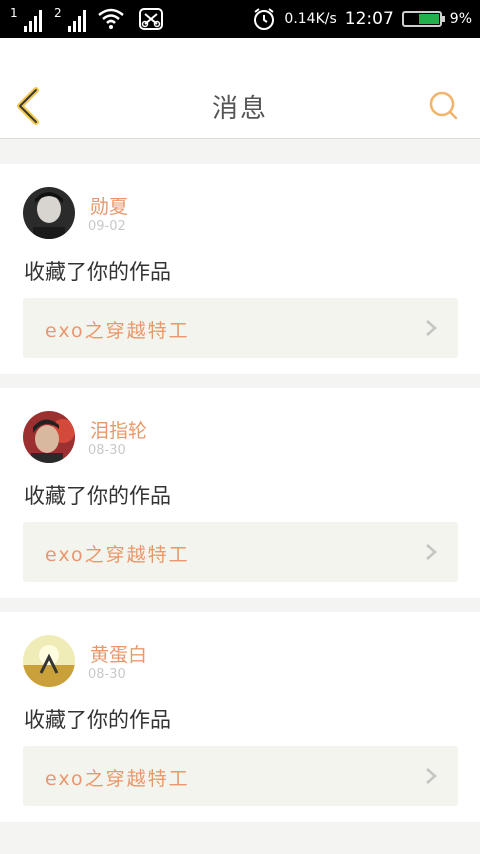  Describe the element at coordinates (239, 109) in the screenshot. I see `page-title: 消息` at that location.